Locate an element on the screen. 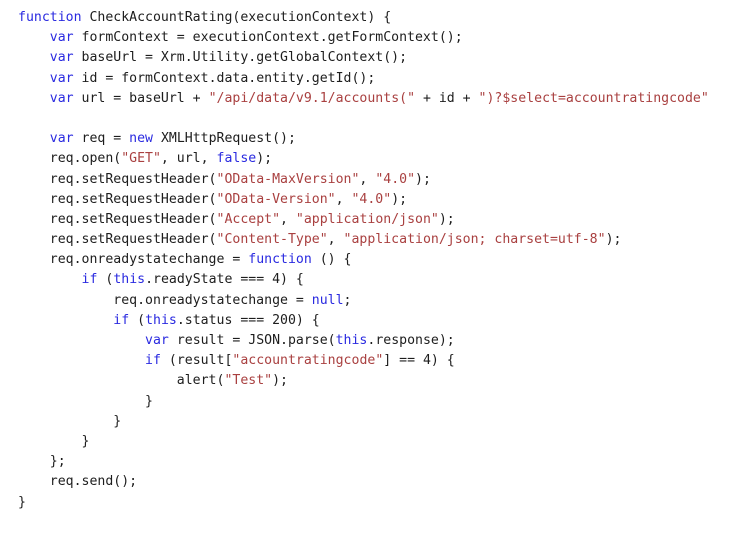 The height and width of the screenshot is (543, 729). code-token: ")?$select=accountratingcode" is located at coordinates (593, 98).